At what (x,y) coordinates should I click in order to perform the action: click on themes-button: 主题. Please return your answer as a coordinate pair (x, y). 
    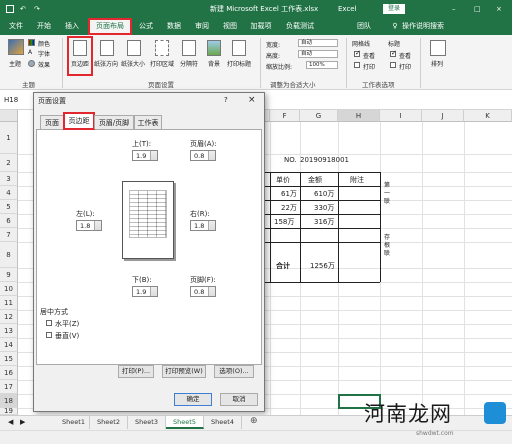
    Looking at the image, I should click on (15, 63).